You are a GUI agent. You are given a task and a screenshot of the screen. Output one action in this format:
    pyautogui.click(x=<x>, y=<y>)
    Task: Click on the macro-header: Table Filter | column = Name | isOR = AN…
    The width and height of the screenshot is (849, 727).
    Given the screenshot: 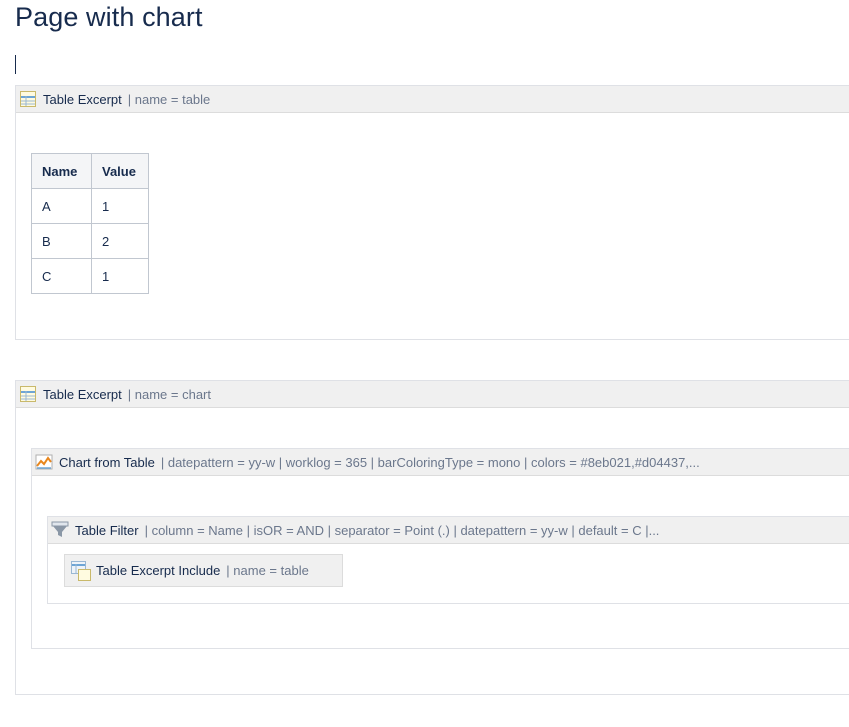 What is the action you would take?
    pyautogui.click(x=448, y=530)
    